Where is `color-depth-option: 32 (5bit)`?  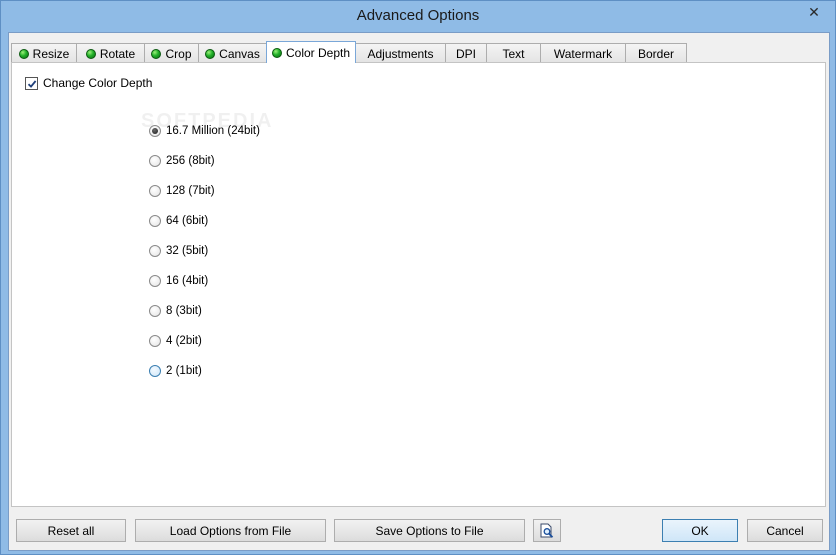
color-depth-option: 32 (5bit) is located at coordinates (204, 251).